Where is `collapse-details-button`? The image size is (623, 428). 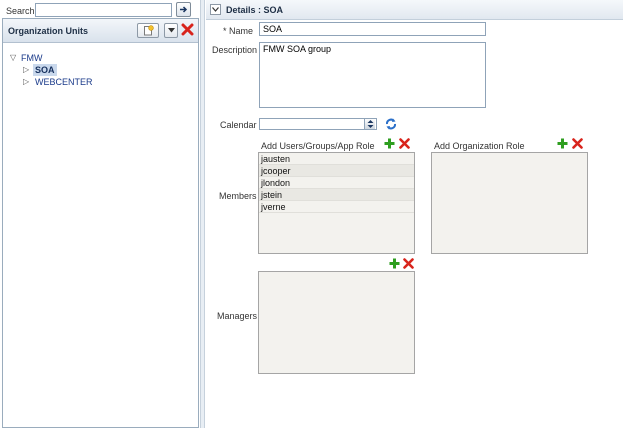
collapse-details-button is located at coordinates (215, 9).